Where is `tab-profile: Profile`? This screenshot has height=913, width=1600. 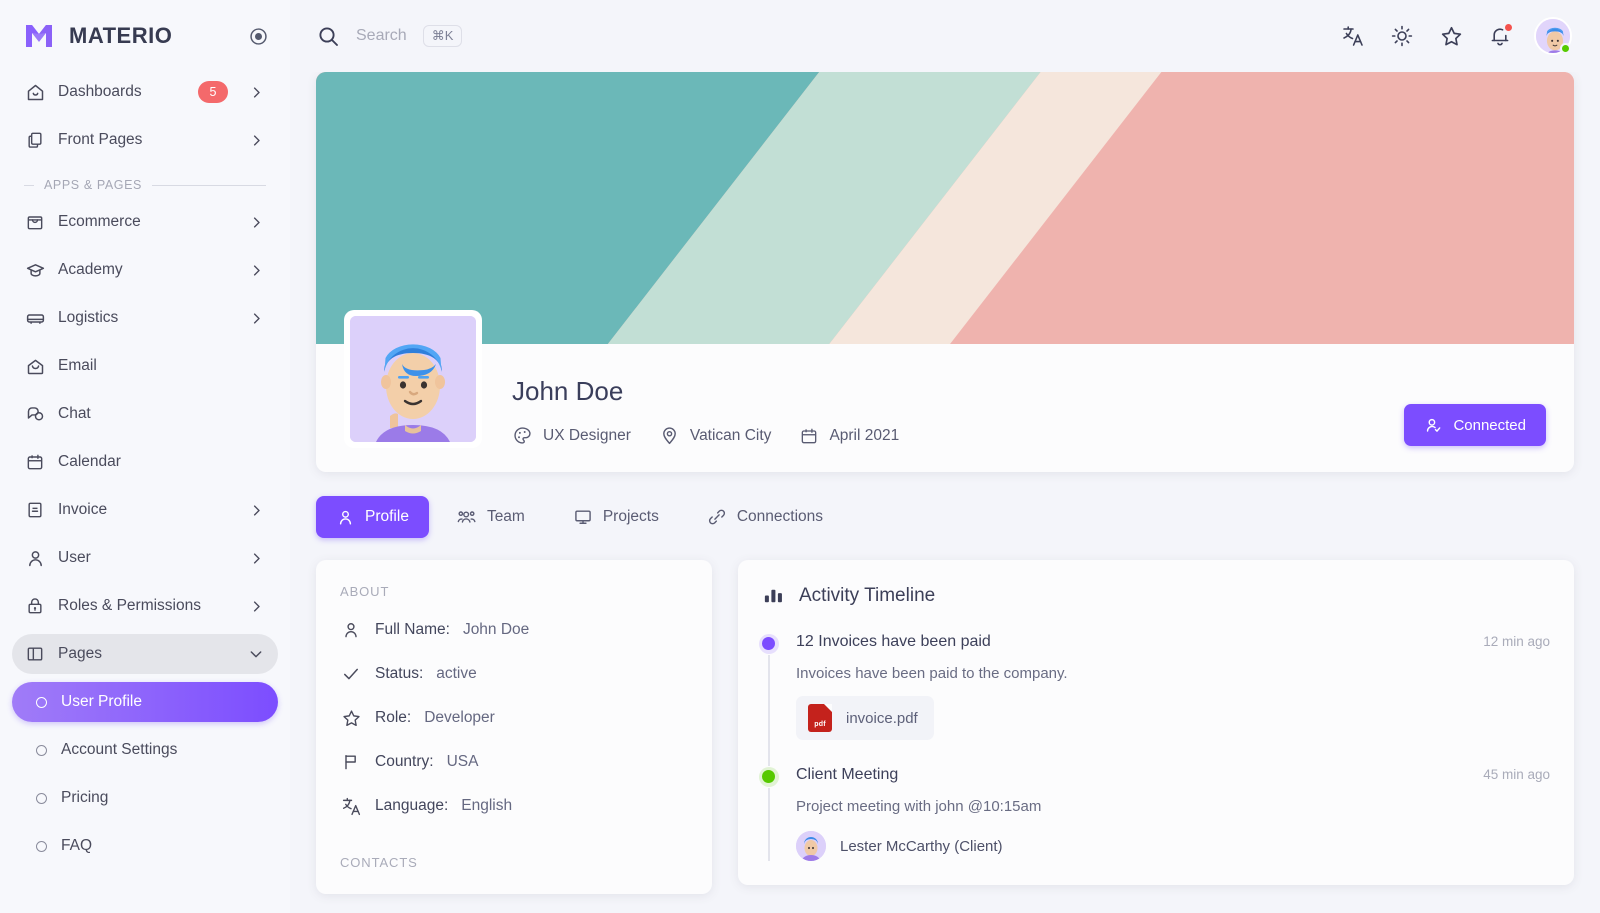 tab-profile: Profile is located at coordinates (372, 517).